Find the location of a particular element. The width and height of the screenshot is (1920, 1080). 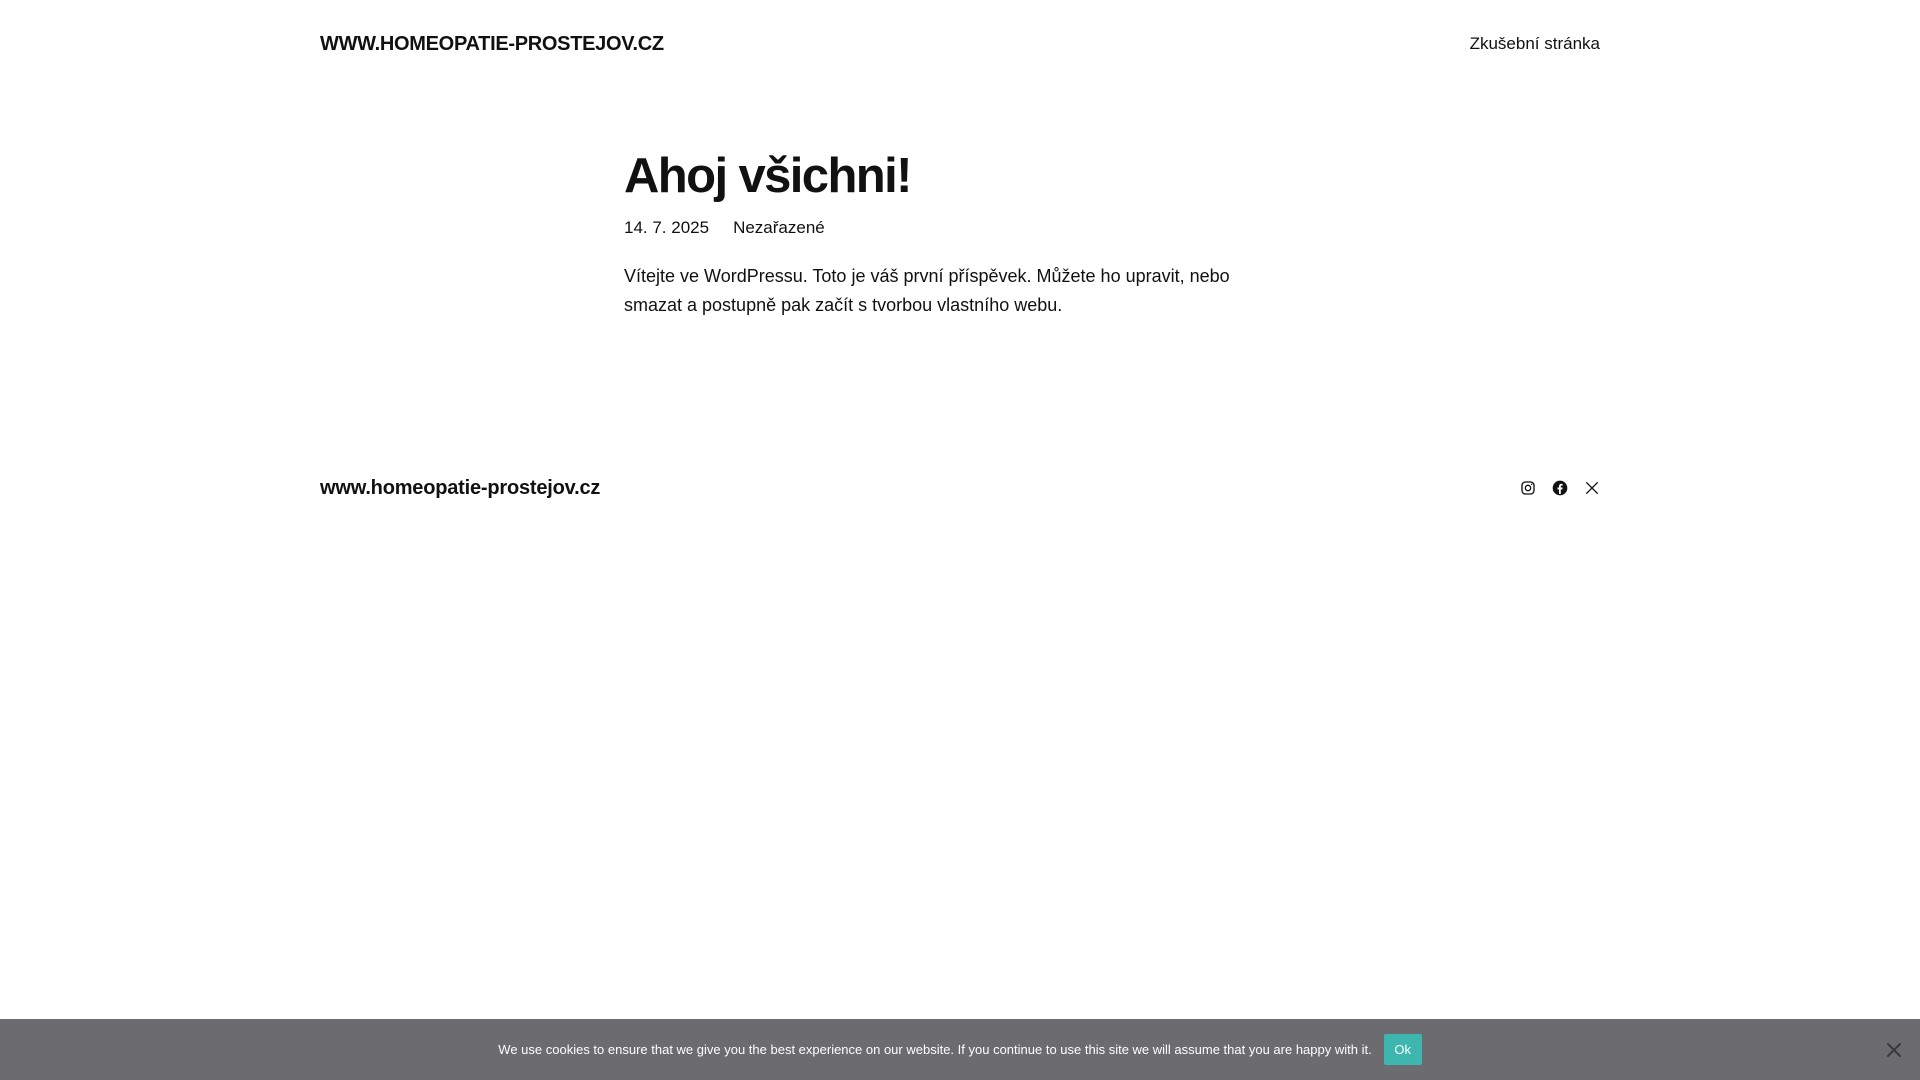

facebook-icon is located at coordinates (1560, 488).